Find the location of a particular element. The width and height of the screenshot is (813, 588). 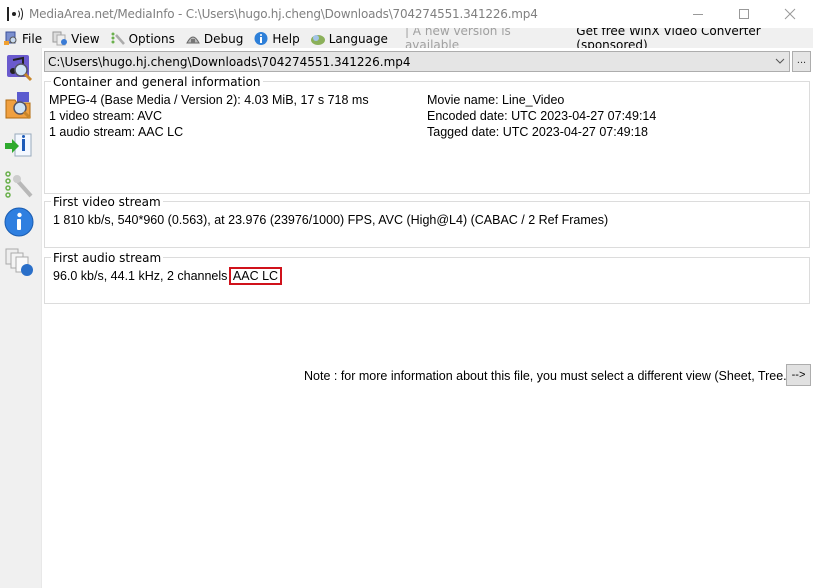

file-icon is located at coordinates (10, 38).